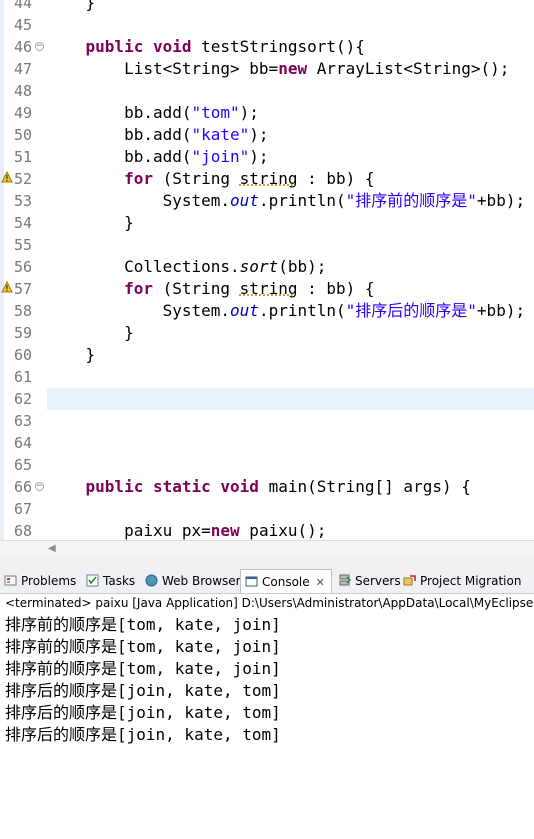 The width and height of the screenshot is (534, 839). I want to click on line-number: 63, so click(23, 421).